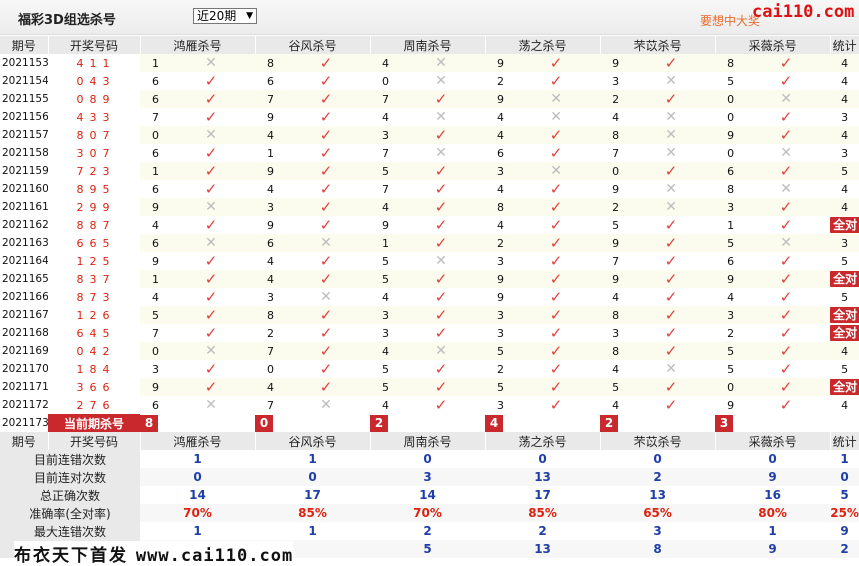  I want to click on summary-value: 3, so click(657, 531).